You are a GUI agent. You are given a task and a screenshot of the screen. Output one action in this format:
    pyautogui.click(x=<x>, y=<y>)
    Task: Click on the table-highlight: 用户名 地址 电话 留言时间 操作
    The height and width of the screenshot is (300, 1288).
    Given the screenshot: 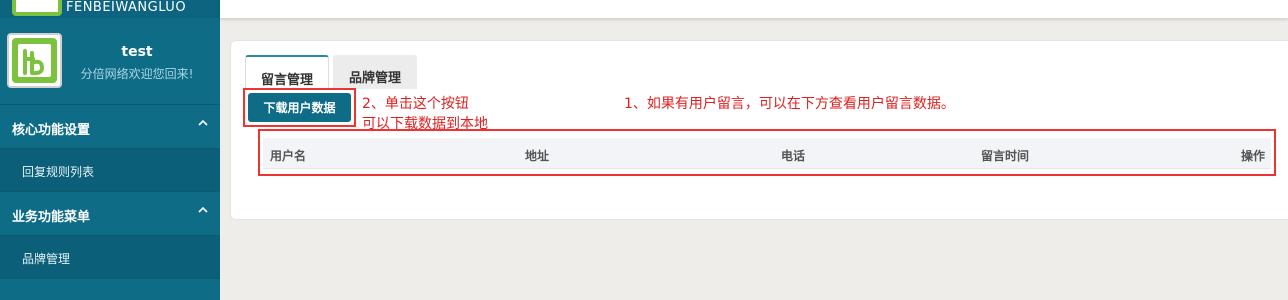 What is the action you would take?
    pyautogui.click(x=767, y=152)
    